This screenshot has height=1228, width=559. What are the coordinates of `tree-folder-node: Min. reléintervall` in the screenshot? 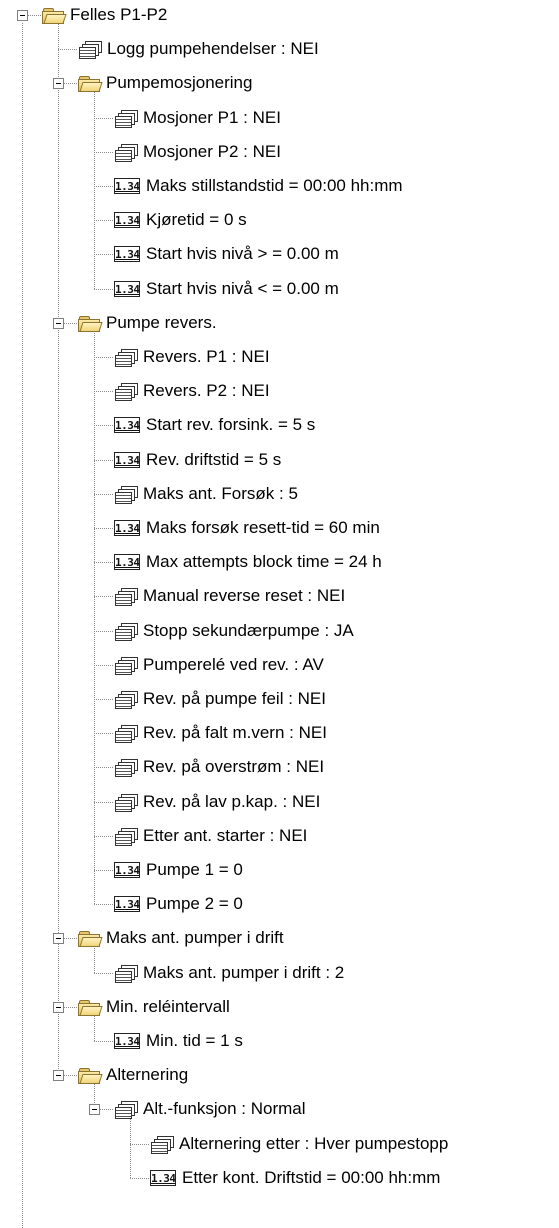 It's located at (154, 1007).